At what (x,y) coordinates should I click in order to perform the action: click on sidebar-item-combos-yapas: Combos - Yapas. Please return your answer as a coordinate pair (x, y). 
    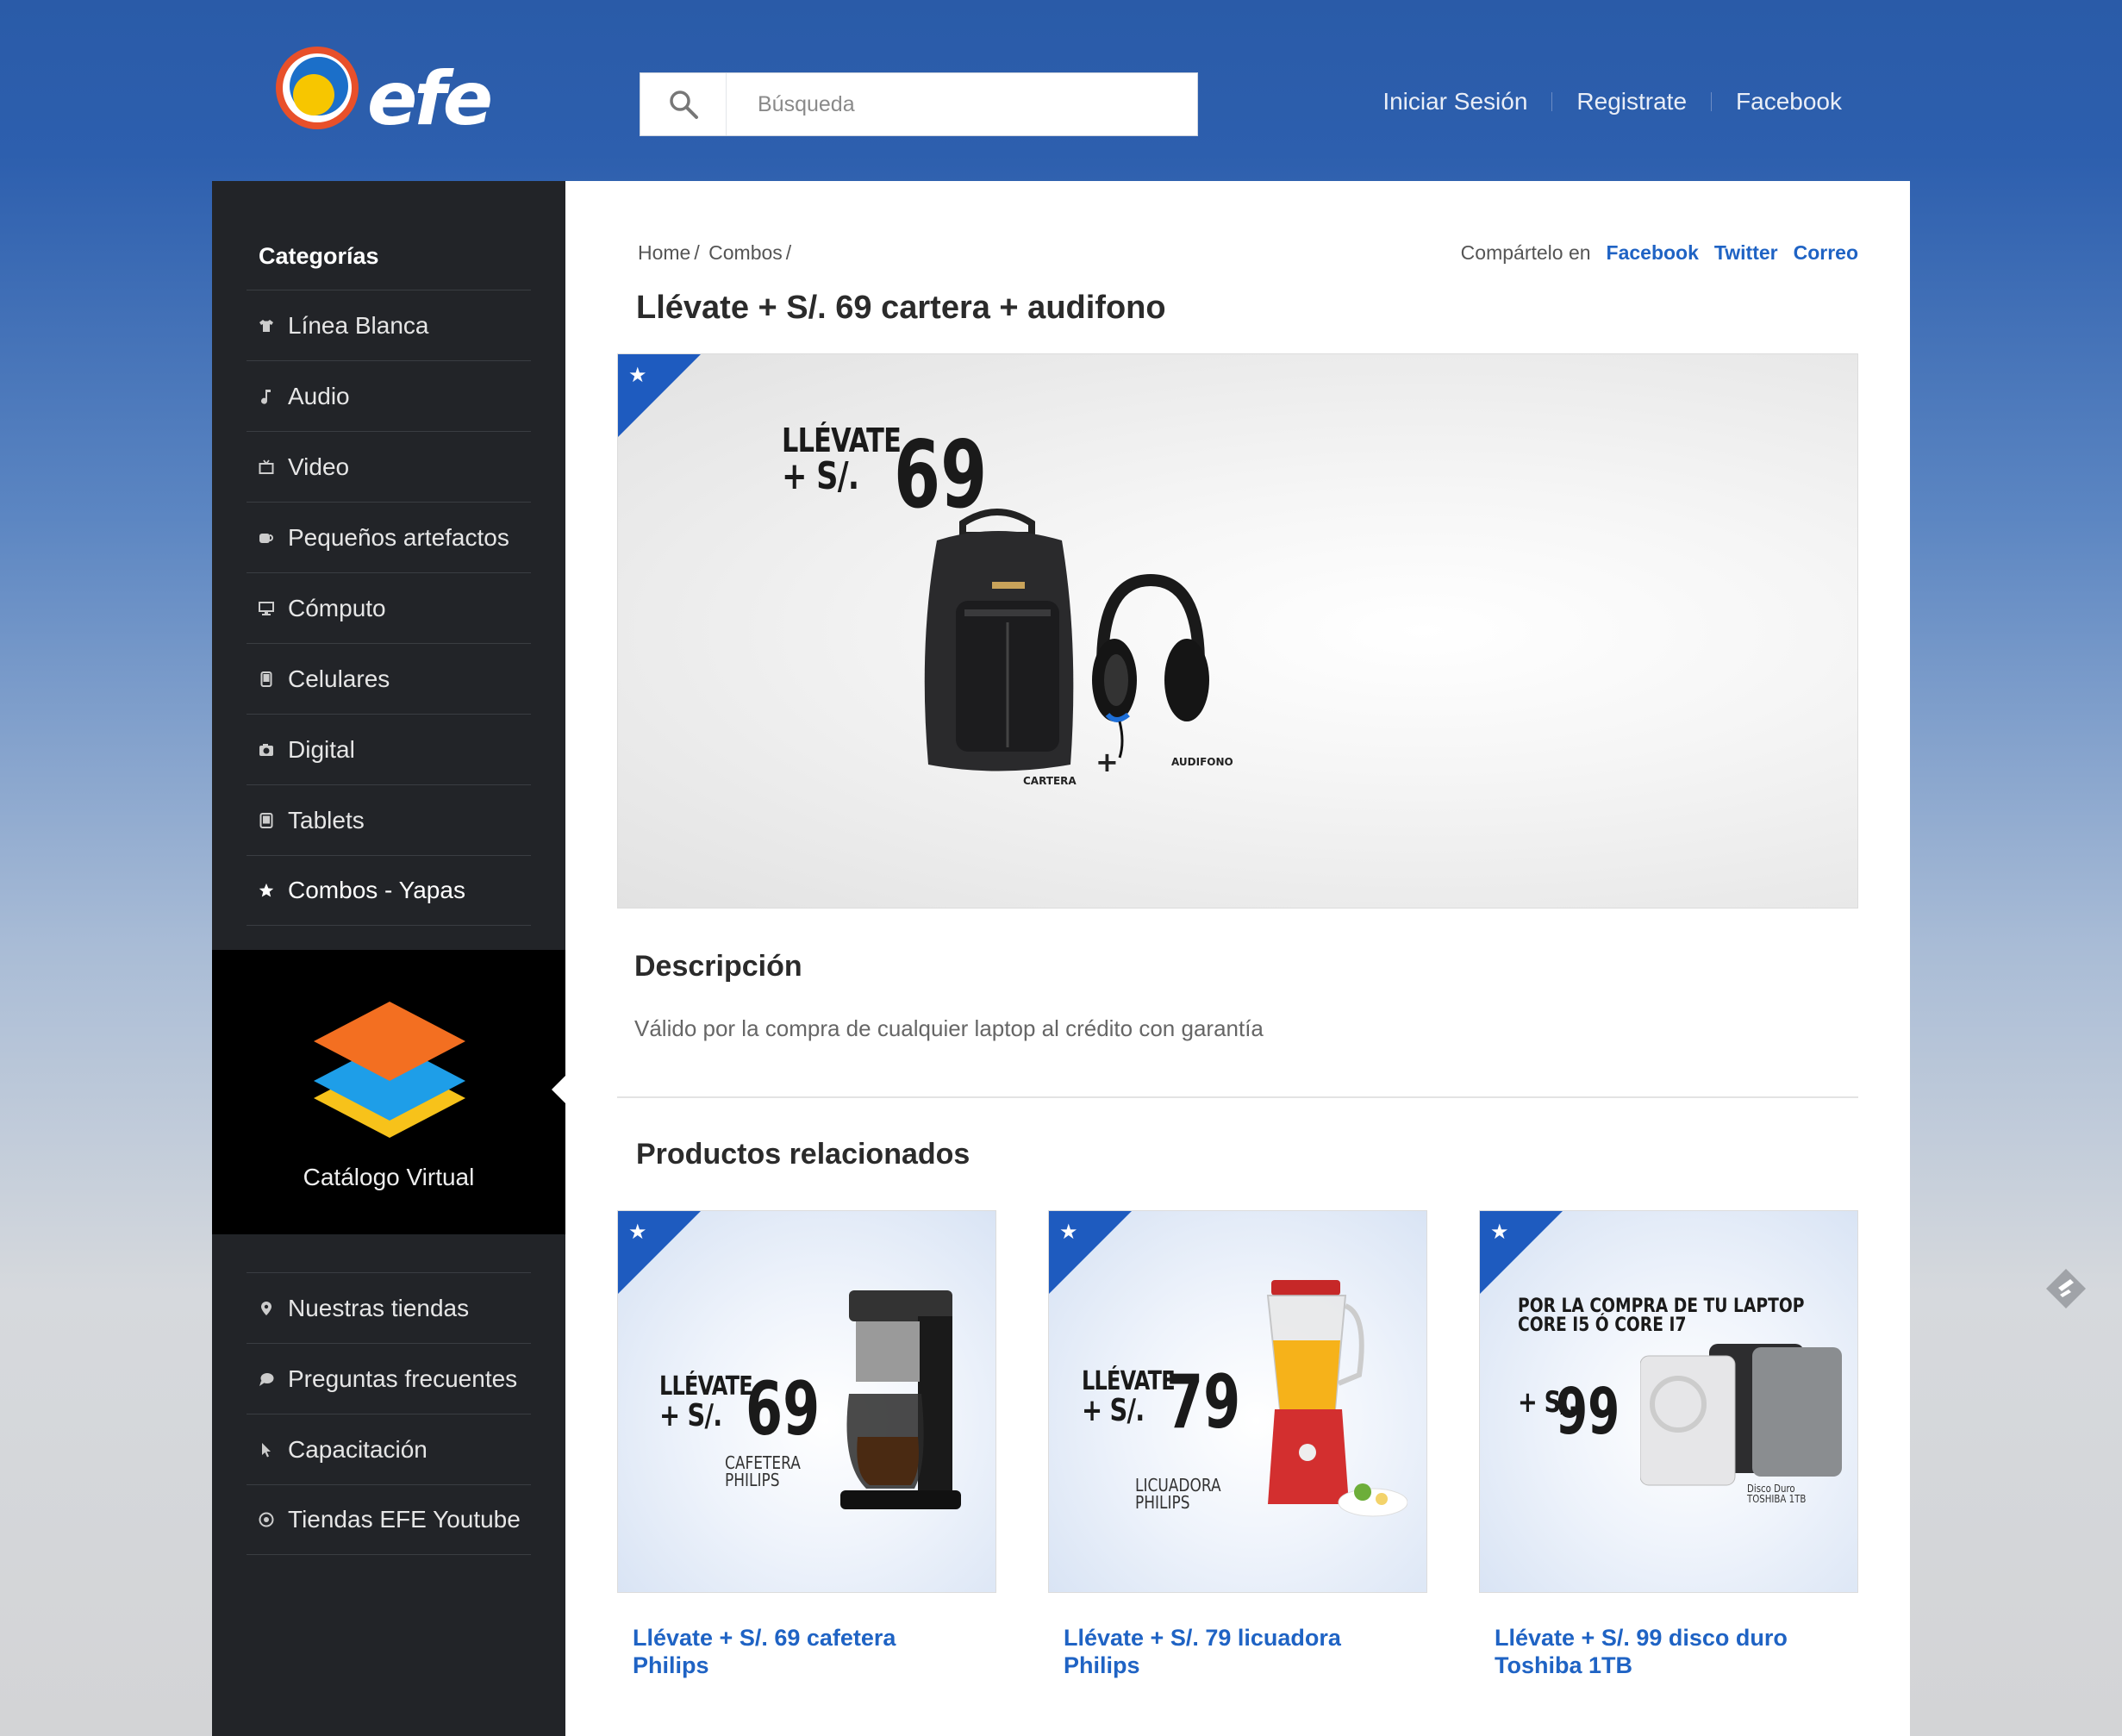
    Looking at the image, I should click on (389, 890).